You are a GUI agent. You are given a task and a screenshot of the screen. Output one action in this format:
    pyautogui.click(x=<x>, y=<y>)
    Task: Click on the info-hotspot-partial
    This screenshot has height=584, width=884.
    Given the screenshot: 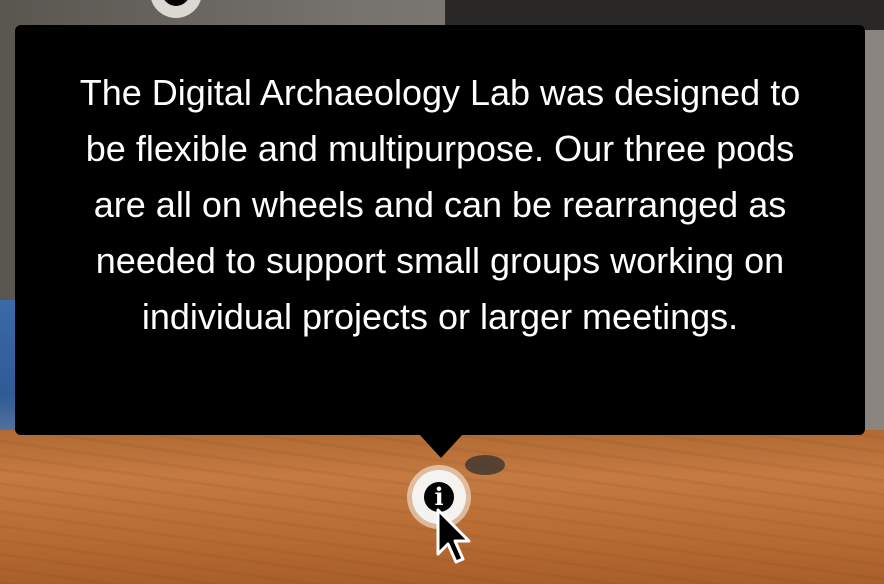 What is the action you would take?
    pyautogui.click(x=176, y=9)
    